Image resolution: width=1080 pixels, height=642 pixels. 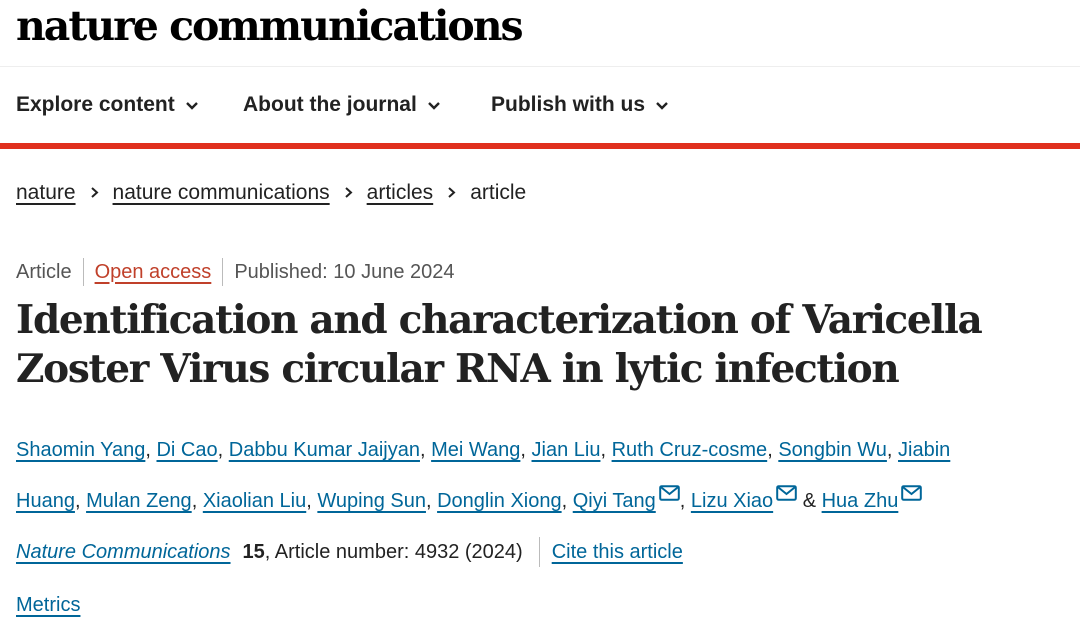 I want to click on author-link: Jian Liu, so click(x=566, y=450).